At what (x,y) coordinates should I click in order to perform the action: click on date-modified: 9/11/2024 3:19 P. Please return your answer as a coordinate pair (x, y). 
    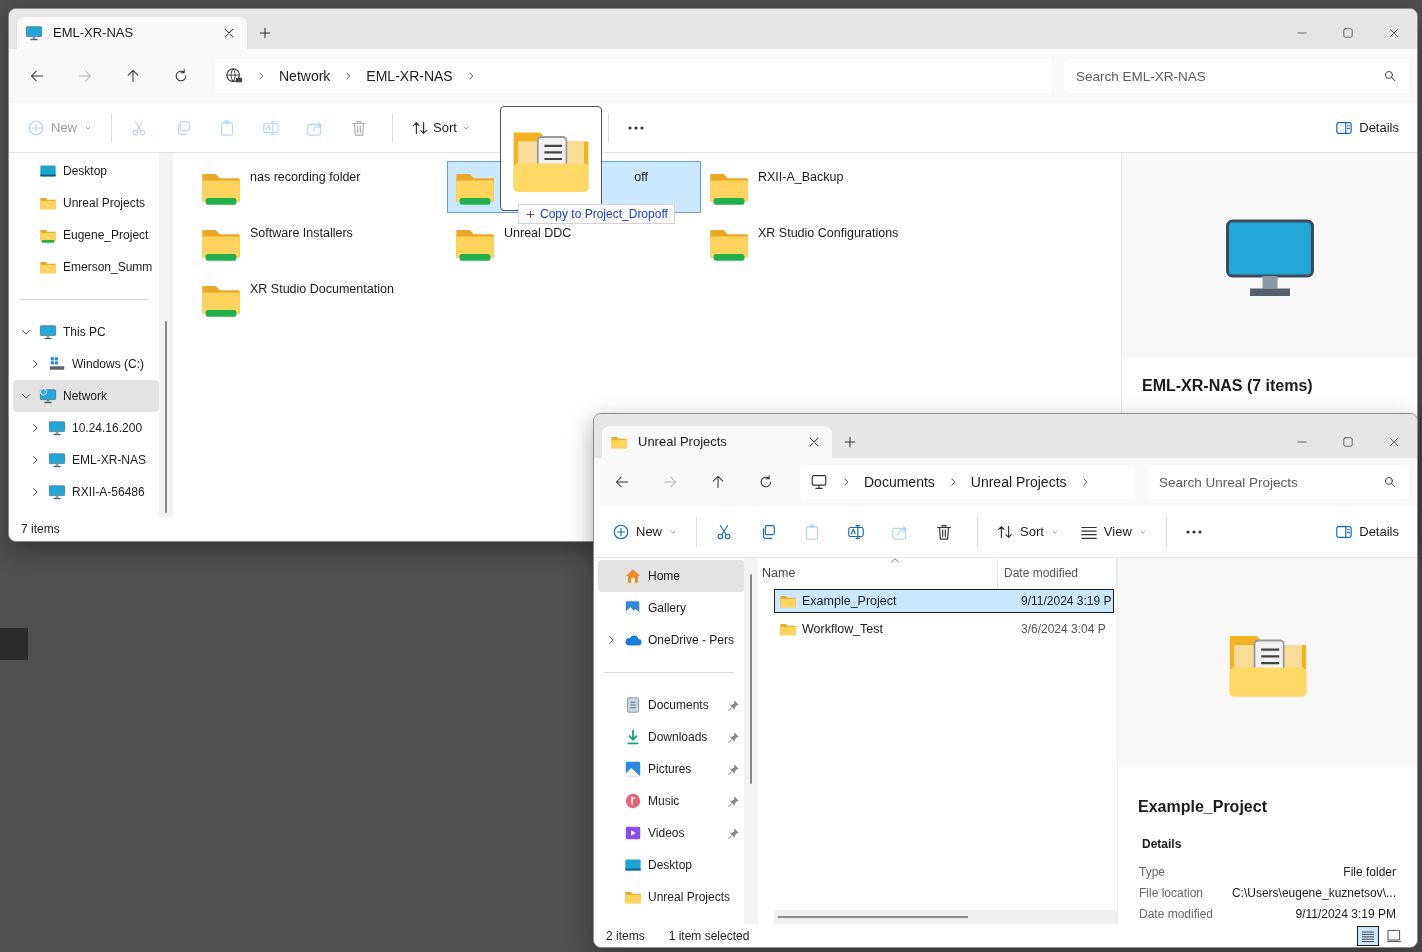
    Looking at the image, I should click on (1066, 601).